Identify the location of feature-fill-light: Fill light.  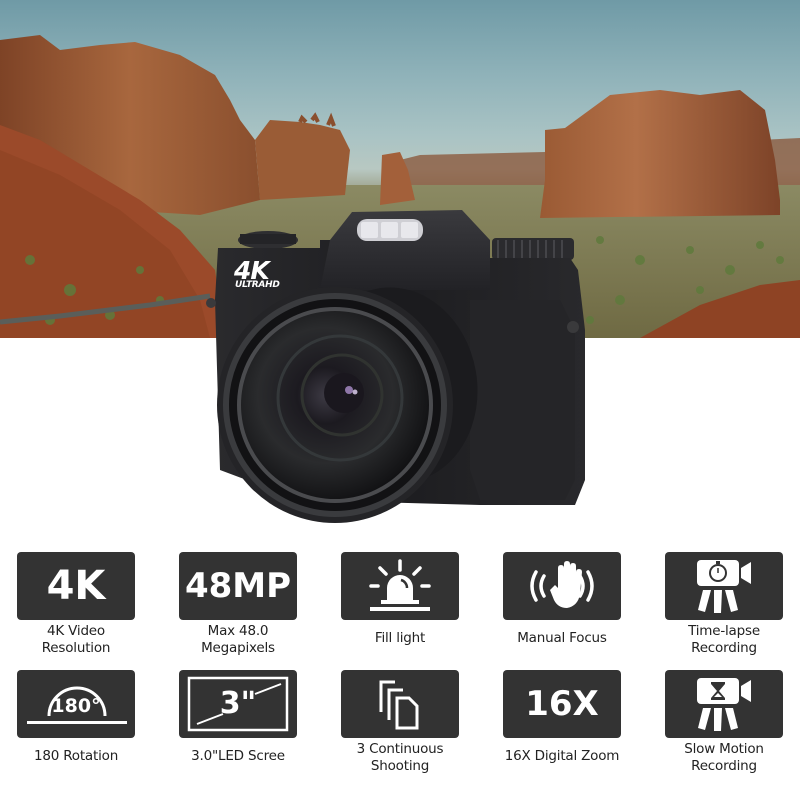
(400, 599).